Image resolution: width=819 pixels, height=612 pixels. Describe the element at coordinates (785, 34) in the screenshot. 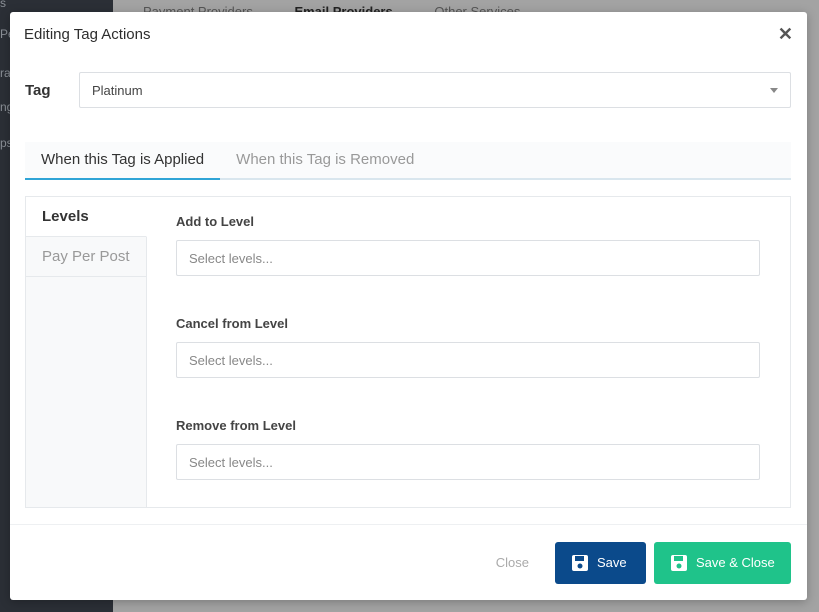

I see `close-icon: ✕` at that location.